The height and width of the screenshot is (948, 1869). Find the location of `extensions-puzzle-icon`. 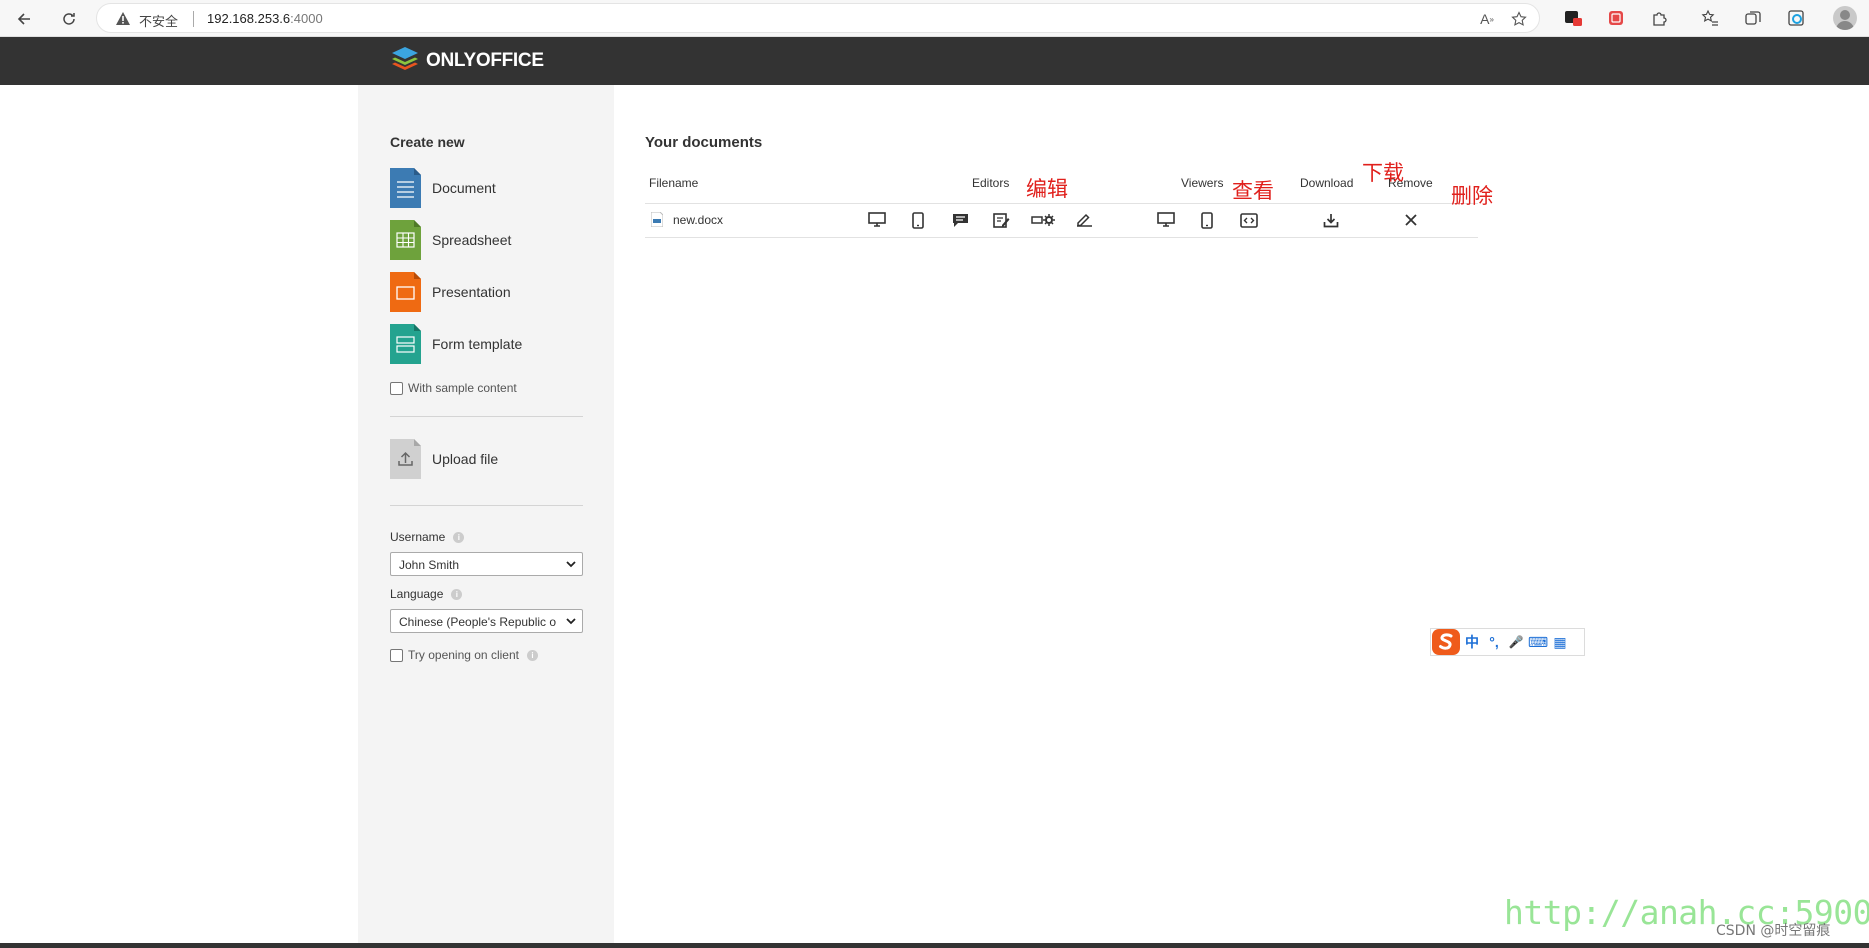

extensions-puzzle-icon is located at coordinates (1659, 18).